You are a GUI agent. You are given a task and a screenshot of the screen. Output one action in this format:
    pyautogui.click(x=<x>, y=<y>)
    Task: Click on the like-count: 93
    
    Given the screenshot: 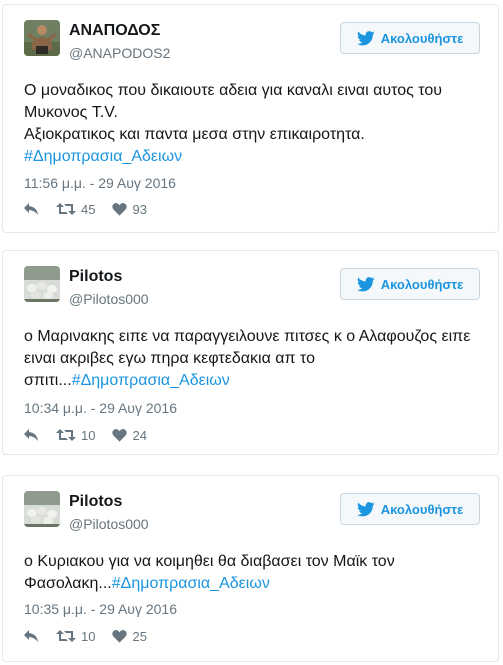 What is the action you would take?
    pyautogui.click(x=139, y=209)
    